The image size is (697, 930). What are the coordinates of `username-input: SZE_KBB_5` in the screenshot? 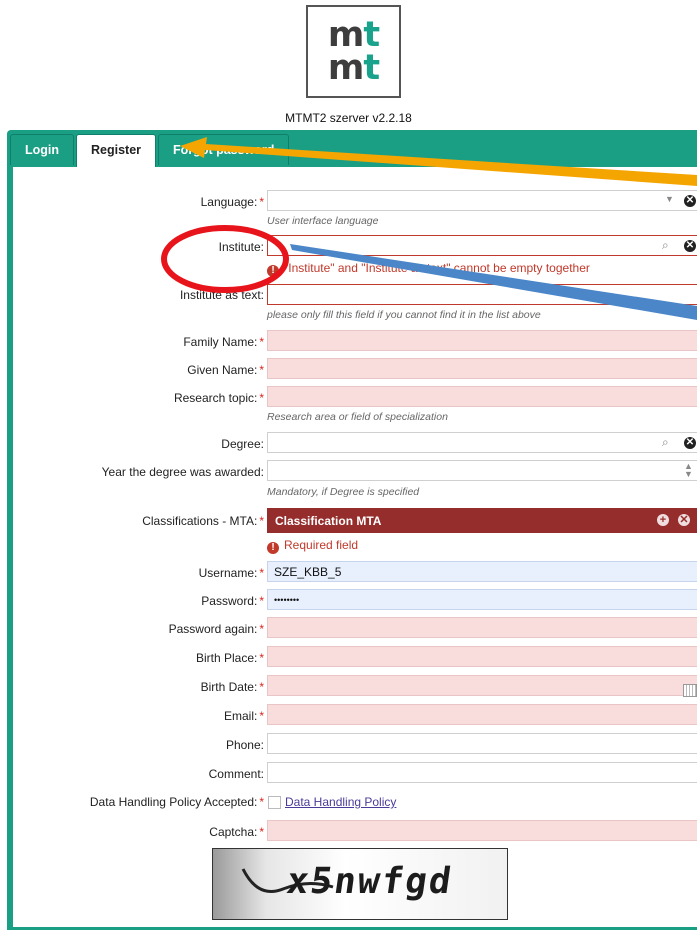 It's located at (482, 571).